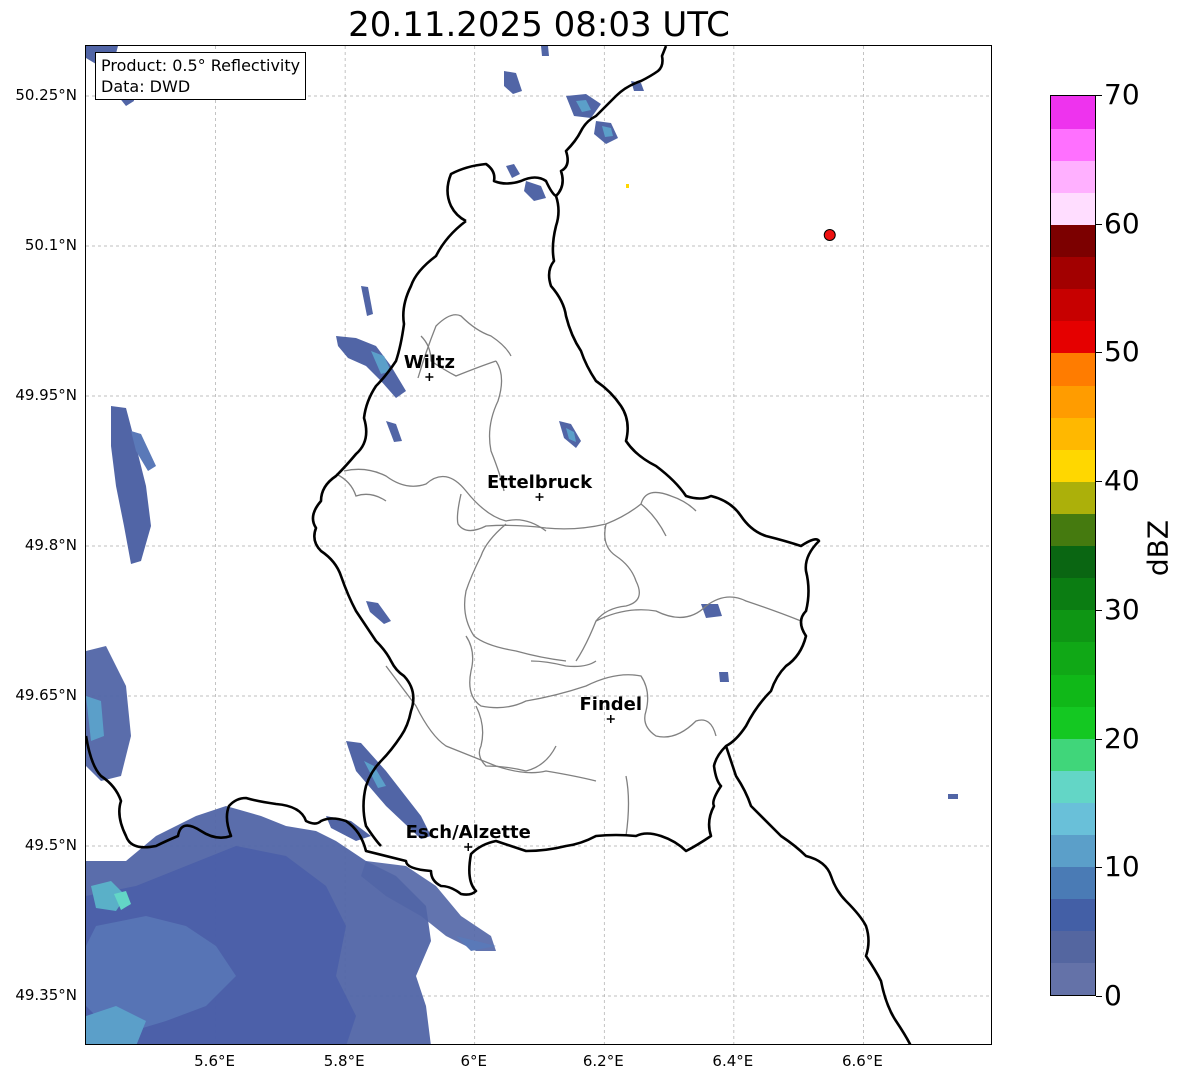 This screenshot has width=1184, height=1081. What do you see at coordinates (361, 487) in the screenshot?
I see `canton-line-left` at bounding box center [361, 487].